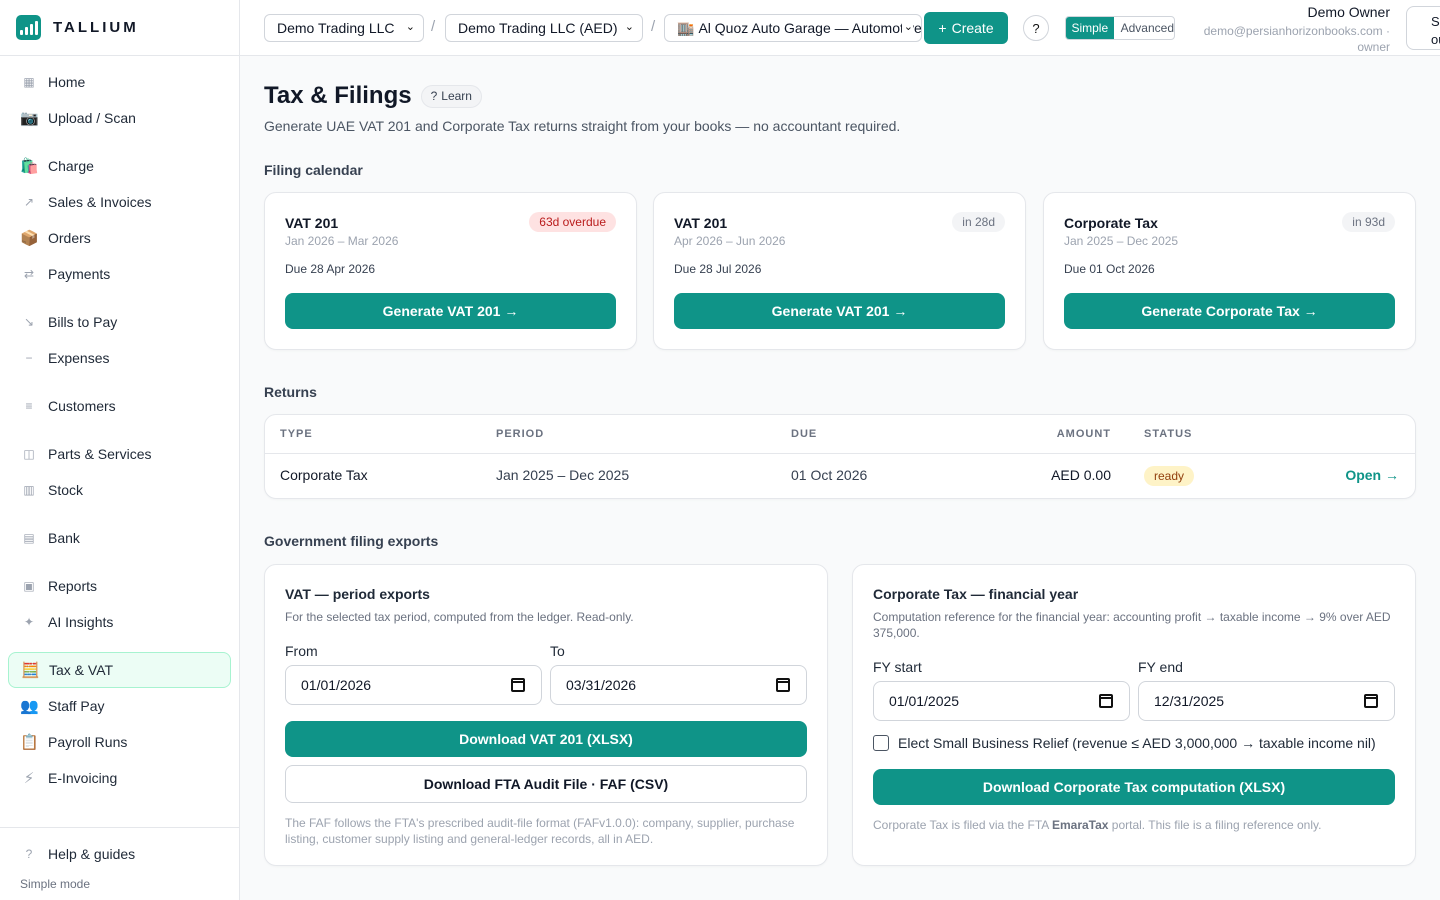  What do you see at coordinates (1001, 701) in the screenshot?
I see `fy-start-input: 01/01/2025` at bounding box center [1001, 701].